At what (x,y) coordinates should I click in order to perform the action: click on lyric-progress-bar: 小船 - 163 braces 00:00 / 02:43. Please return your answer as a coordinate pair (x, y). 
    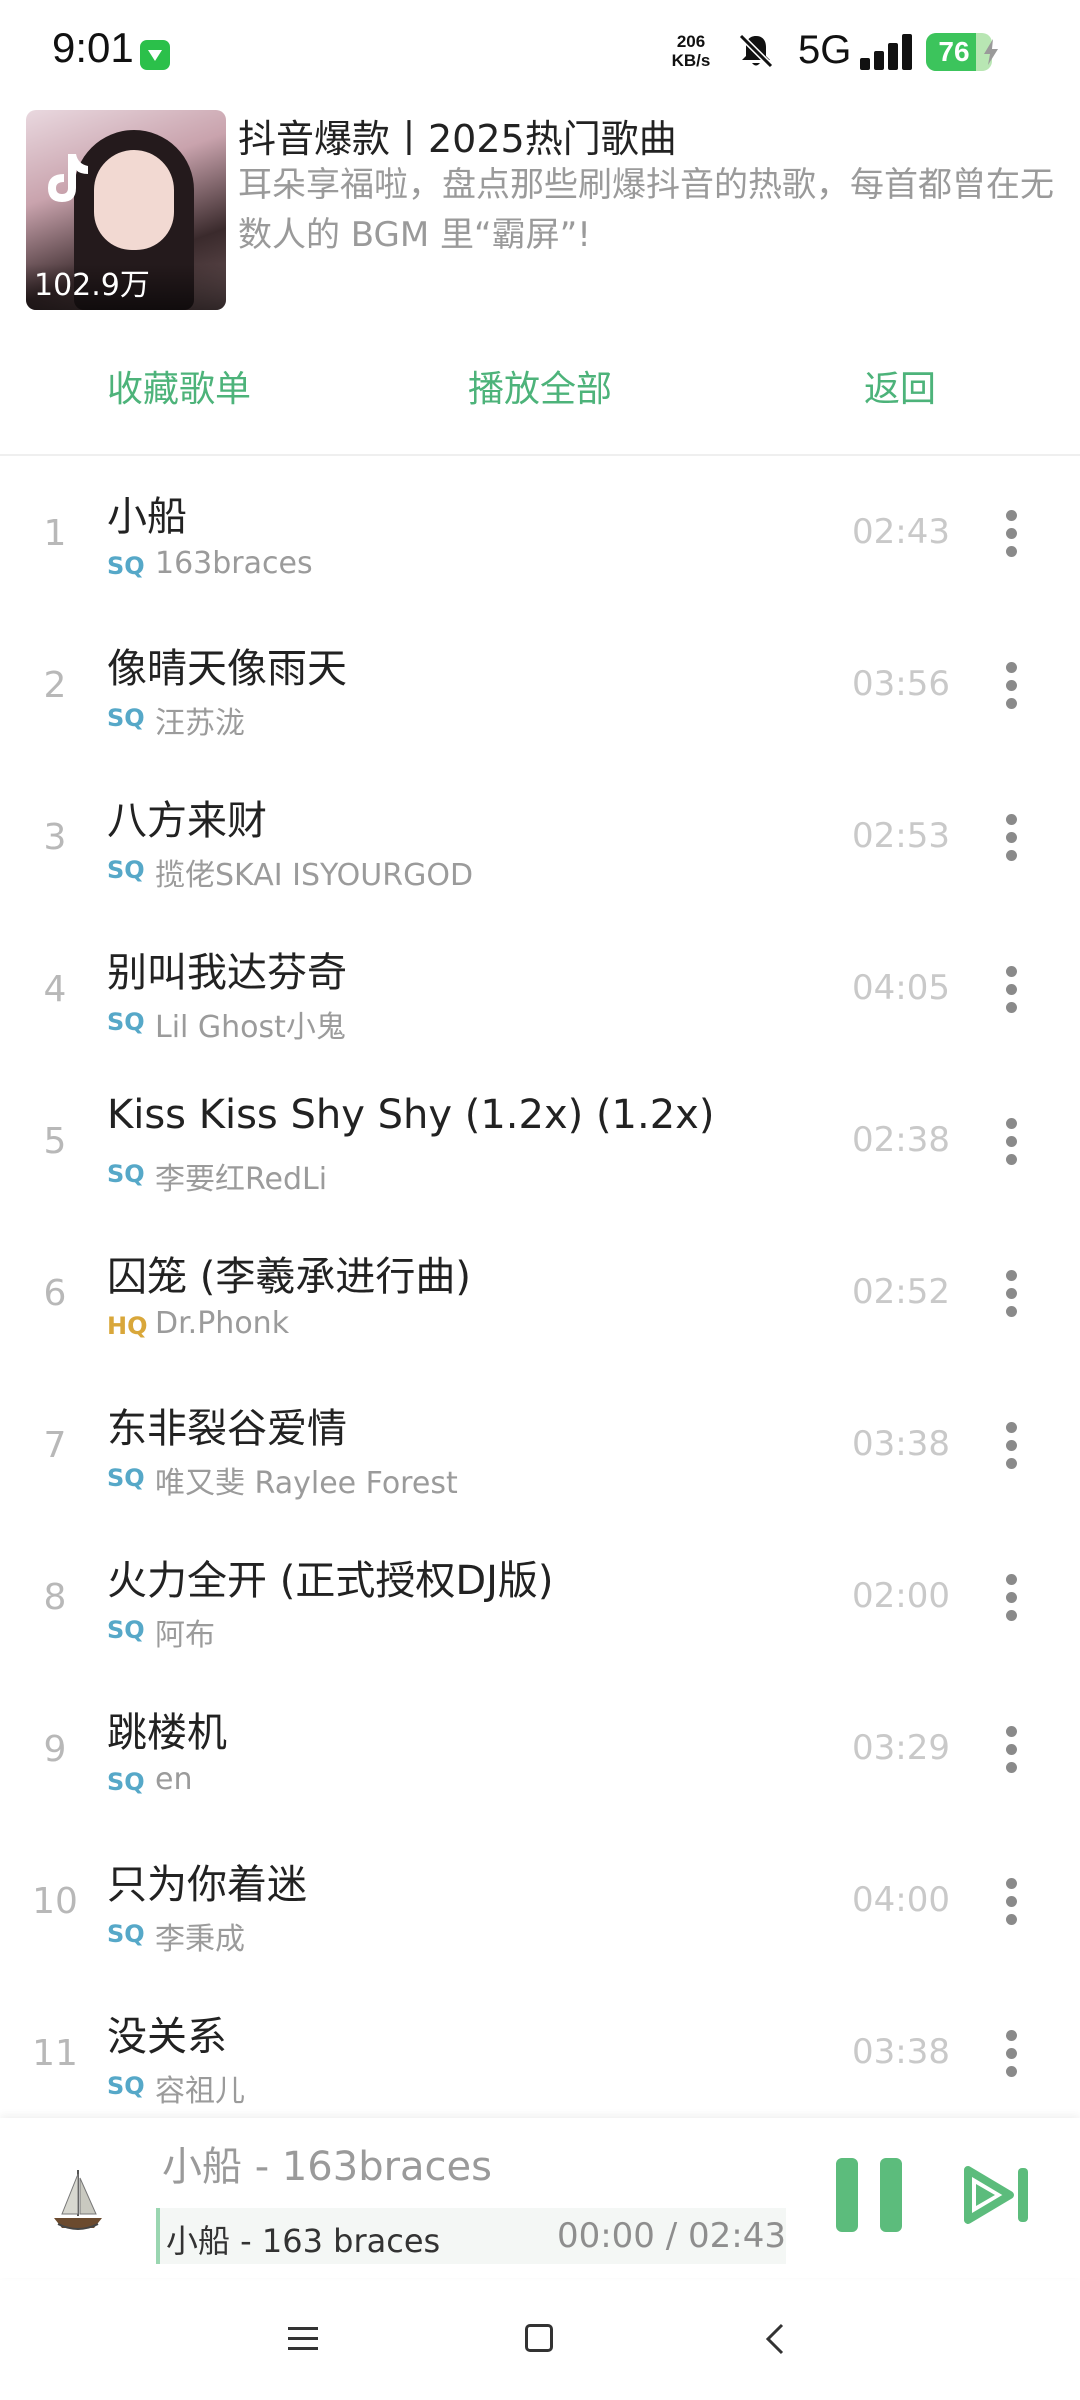
    Looking at the image, I should click on (471, 2236).